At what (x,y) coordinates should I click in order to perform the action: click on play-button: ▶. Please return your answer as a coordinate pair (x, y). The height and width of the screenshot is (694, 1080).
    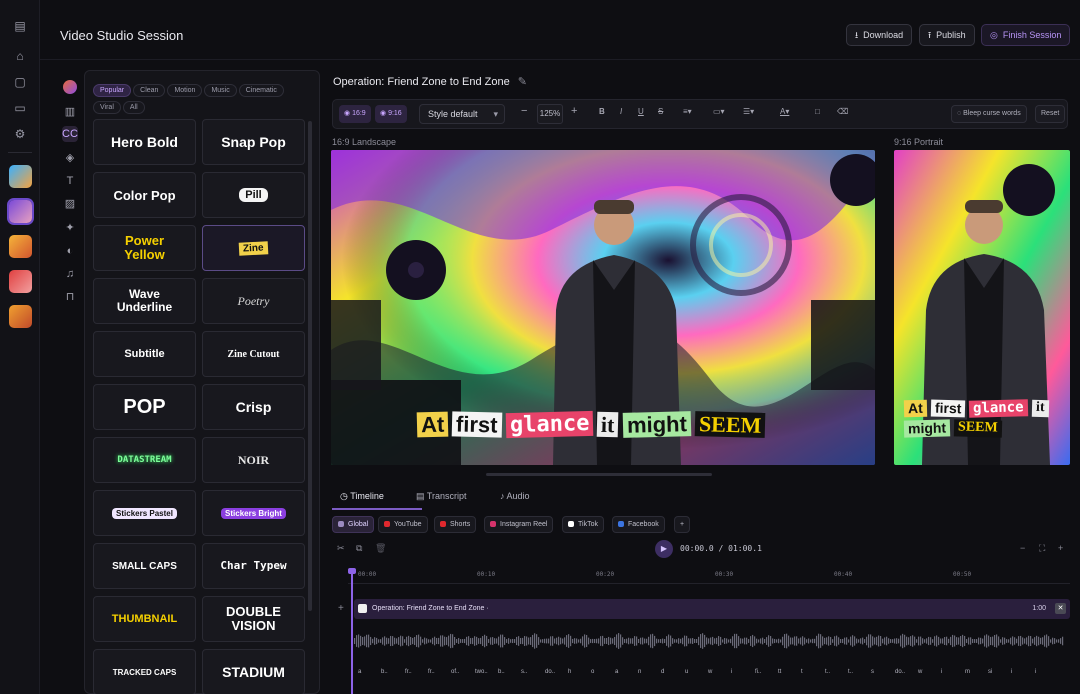
    Looking at the image, I should click on (664, 549).